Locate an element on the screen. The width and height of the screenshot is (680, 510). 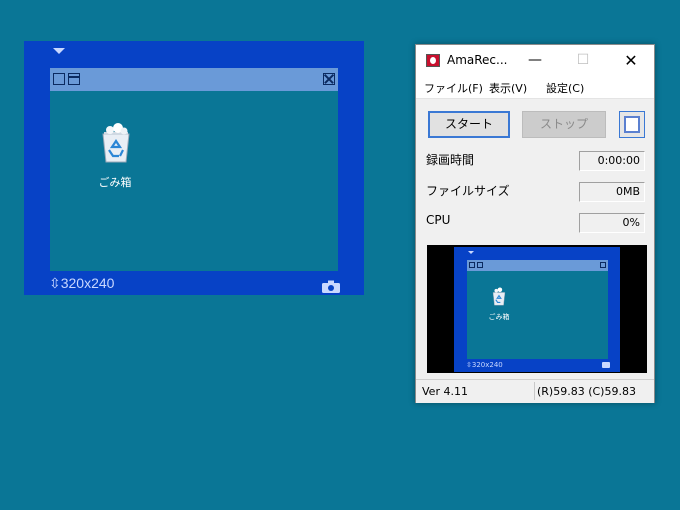
preview-capture-area: ごみ箱 is located at coordinates (537, 309).